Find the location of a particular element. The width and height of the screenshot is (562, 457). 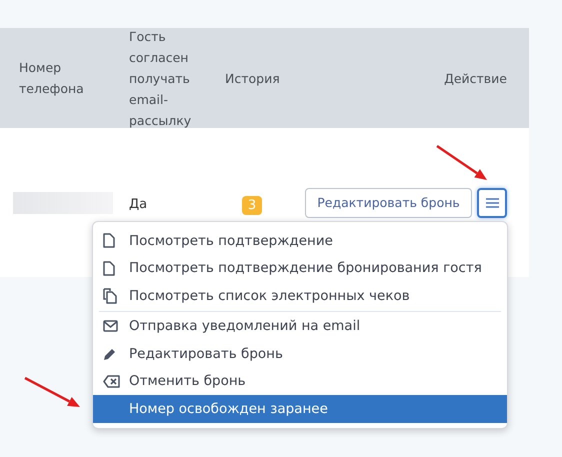

menu-item: Редактировать бронь is located at coordinates (300, 354).